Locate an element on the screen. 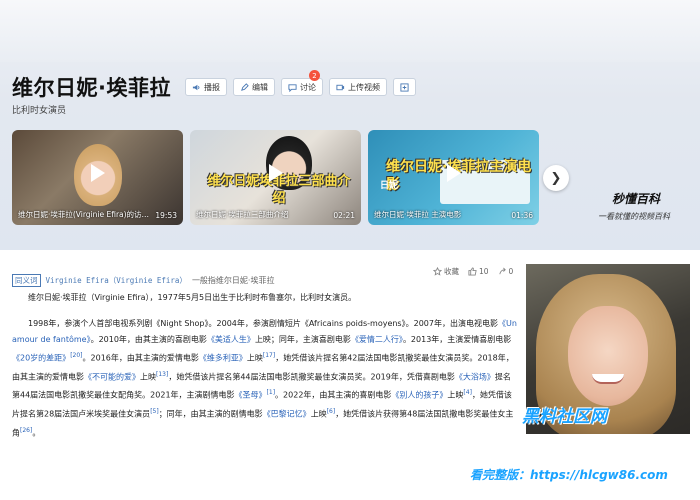 Image resolution: width=700 pixels, height=500 pixels. broadcast-button: 播报 is located at coordinates (205, 87).